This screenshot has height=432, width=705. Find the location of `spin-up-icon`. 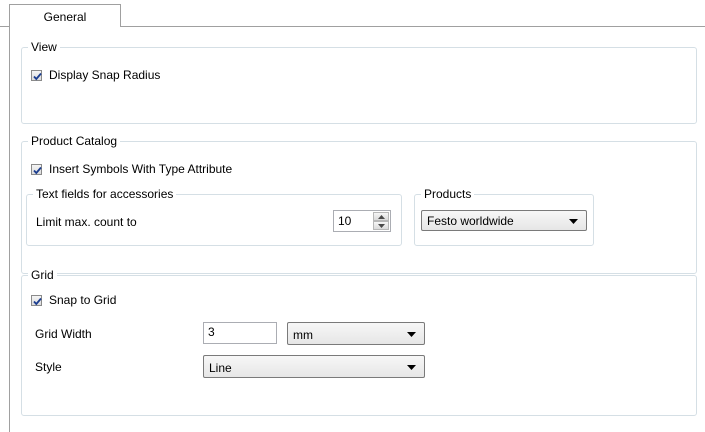

spin-up-icon is located at coordinates (381, 217).